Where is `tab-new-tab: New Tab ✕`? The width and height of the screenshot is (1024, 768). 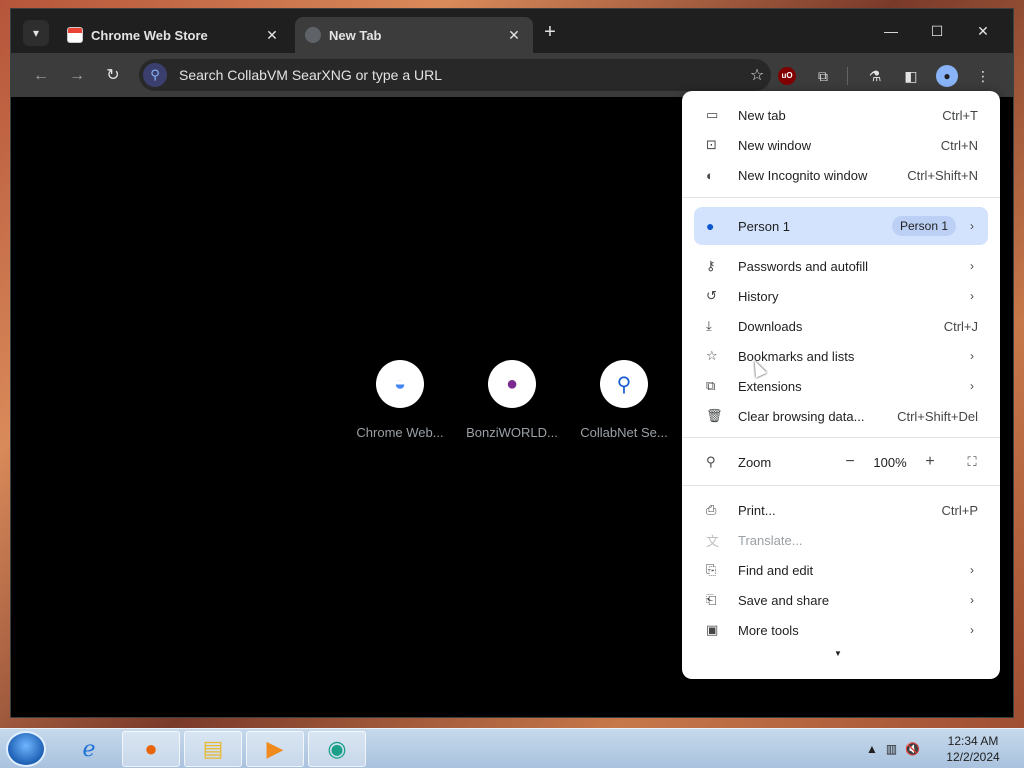 tab-new-tab: New Tab ✕ is located at coordinates (414, 35).